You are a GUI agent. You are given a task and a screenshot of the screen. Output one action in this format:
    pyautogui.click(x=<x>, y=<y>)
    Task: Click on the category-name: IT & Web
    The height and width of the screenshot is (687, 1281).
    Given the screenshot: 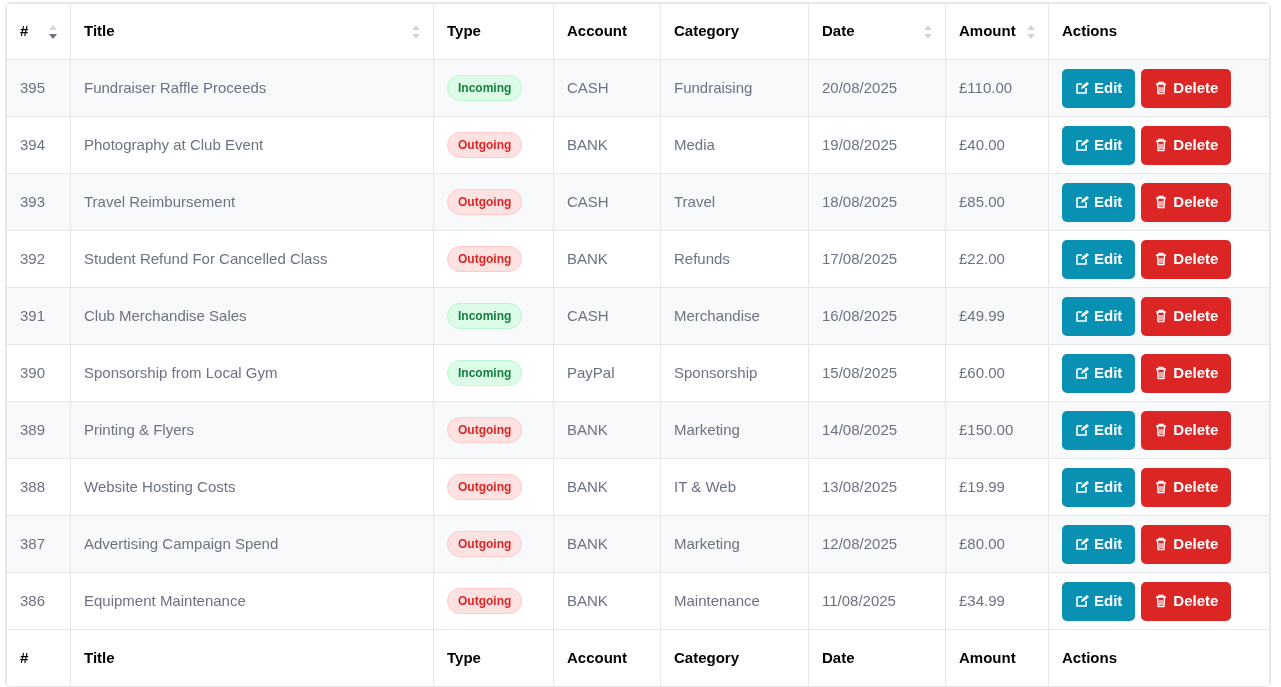 What is the action you would take?
    pyautogui.click(x=705, y=486)
    